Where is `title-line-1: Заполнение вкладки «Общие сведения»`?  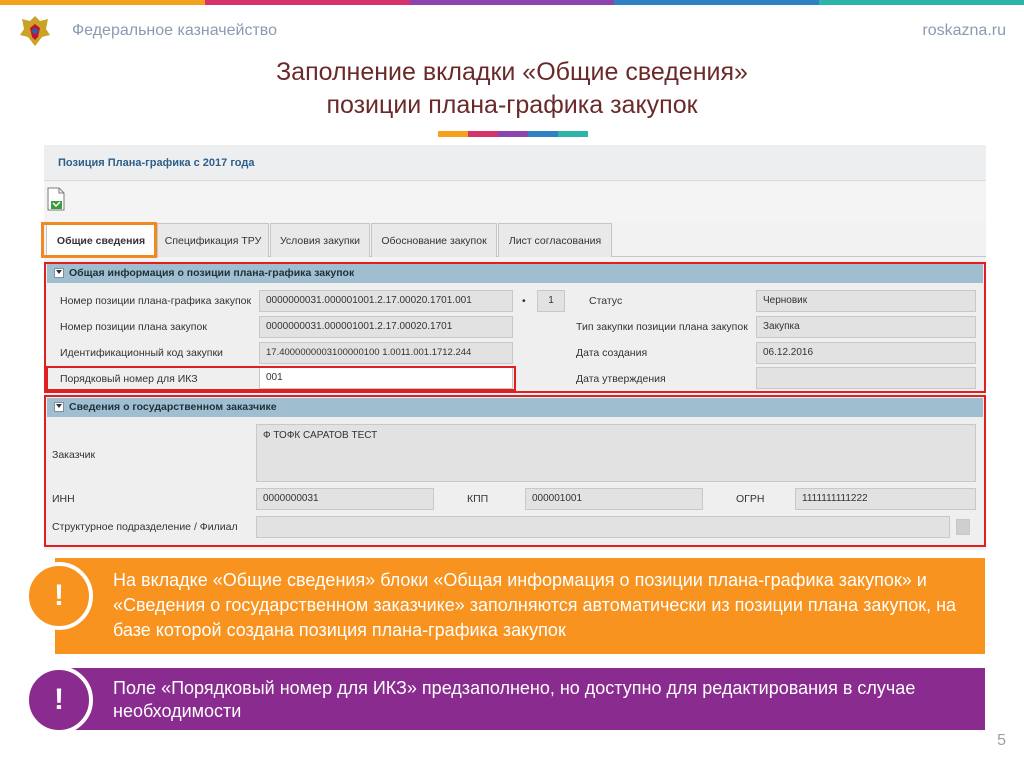 title-line-1: Заполнение вкладки «Общие сведения» is located at coordinates (512, 72).